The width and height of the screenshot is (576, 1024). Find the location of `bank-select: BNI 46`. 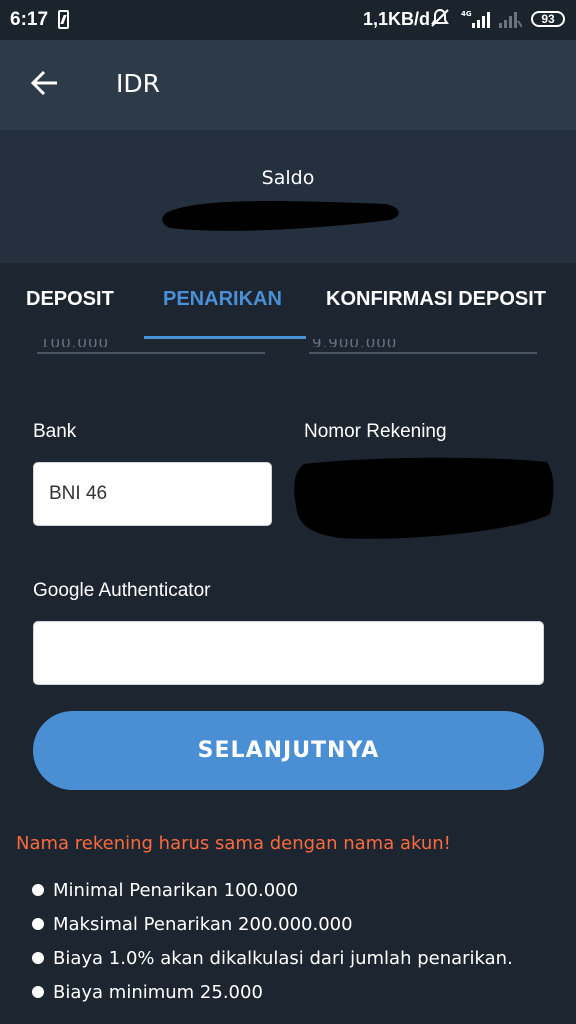

bank-select: BNI 46 is located at coordinates (152, 494).